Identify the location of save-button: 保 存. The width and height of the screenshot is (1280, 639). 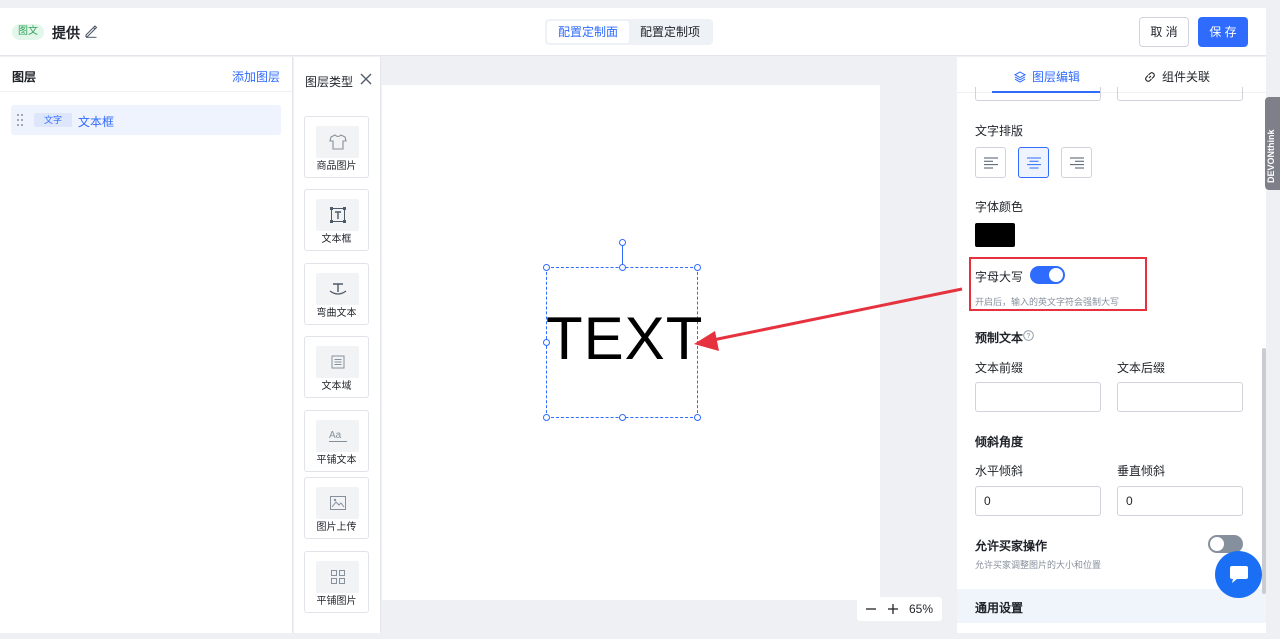
(1223, 32).